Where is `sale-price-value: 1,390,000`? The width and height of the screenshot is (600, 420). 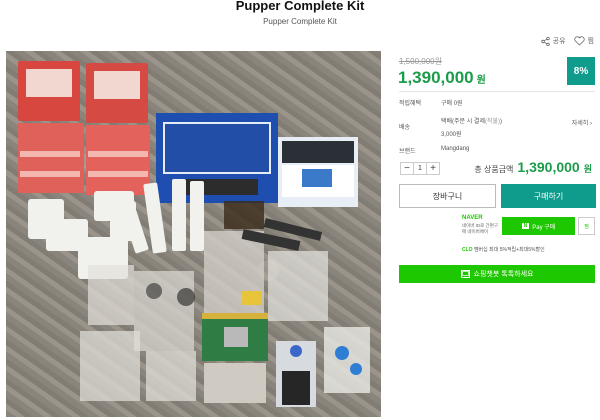 sale-price-value: 1,390,000 is located at coordinates (436, 77).